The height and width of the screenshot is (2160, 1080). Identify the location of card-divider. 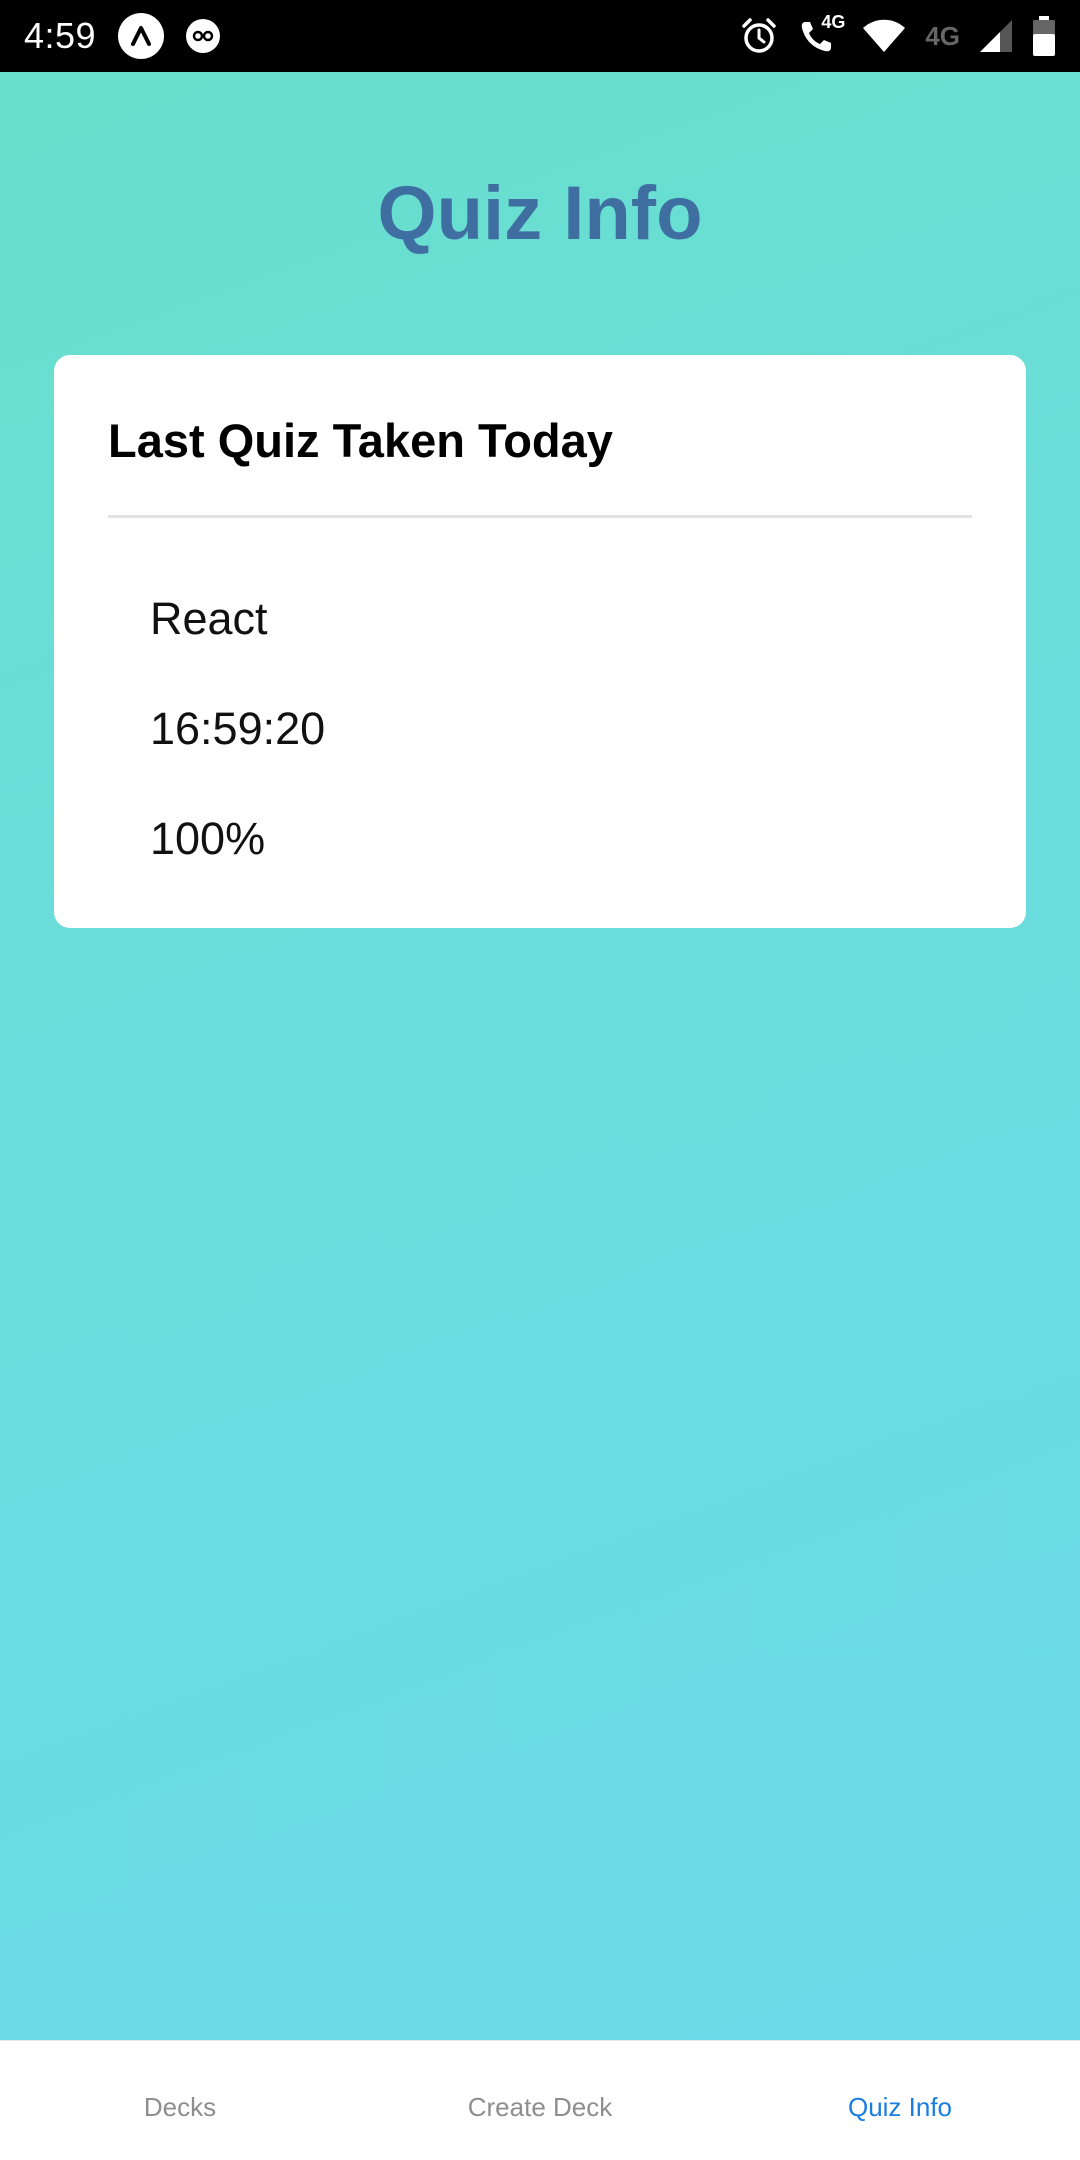
(540, 516).